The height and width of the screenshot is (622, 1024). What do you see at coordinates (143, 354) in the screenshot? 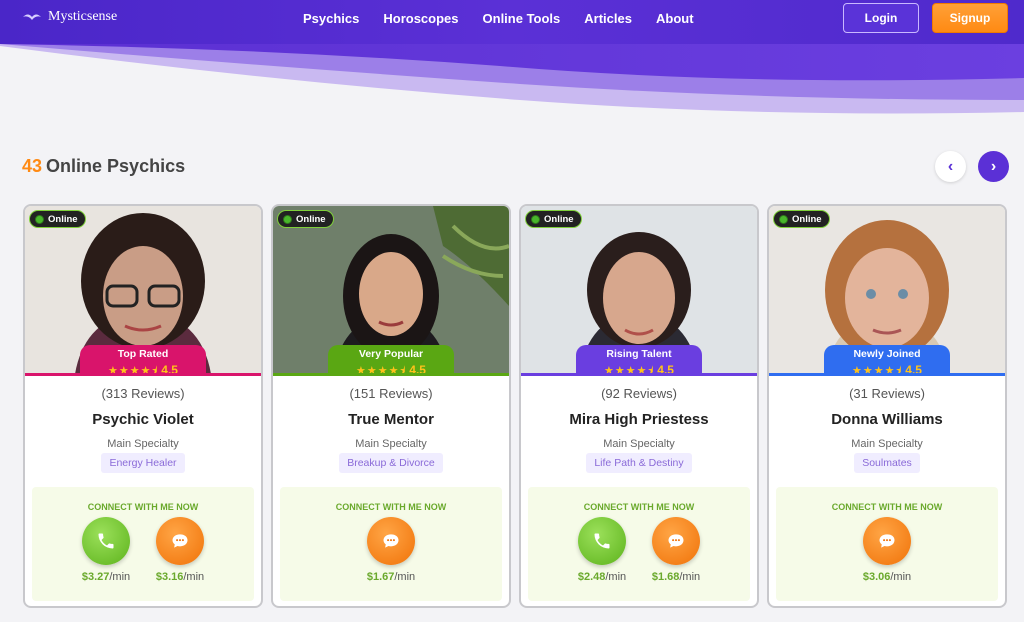
I see `badge-label: Top Rated` at bounding box center [143, 354].